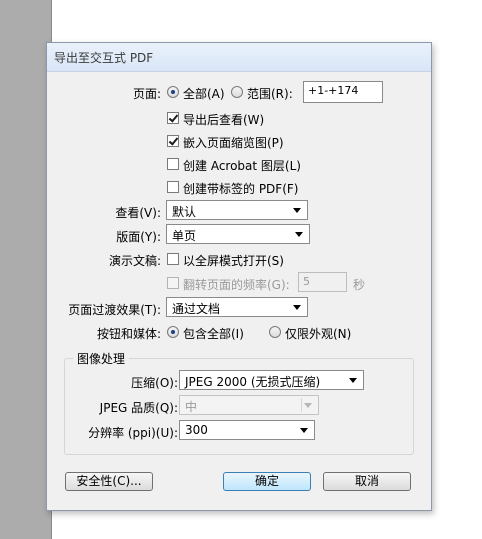  Describe the element at coordinates (233, 260) in the screenshot. I see `fullscreen-label: 以全屏模式打开(S)` at that location.